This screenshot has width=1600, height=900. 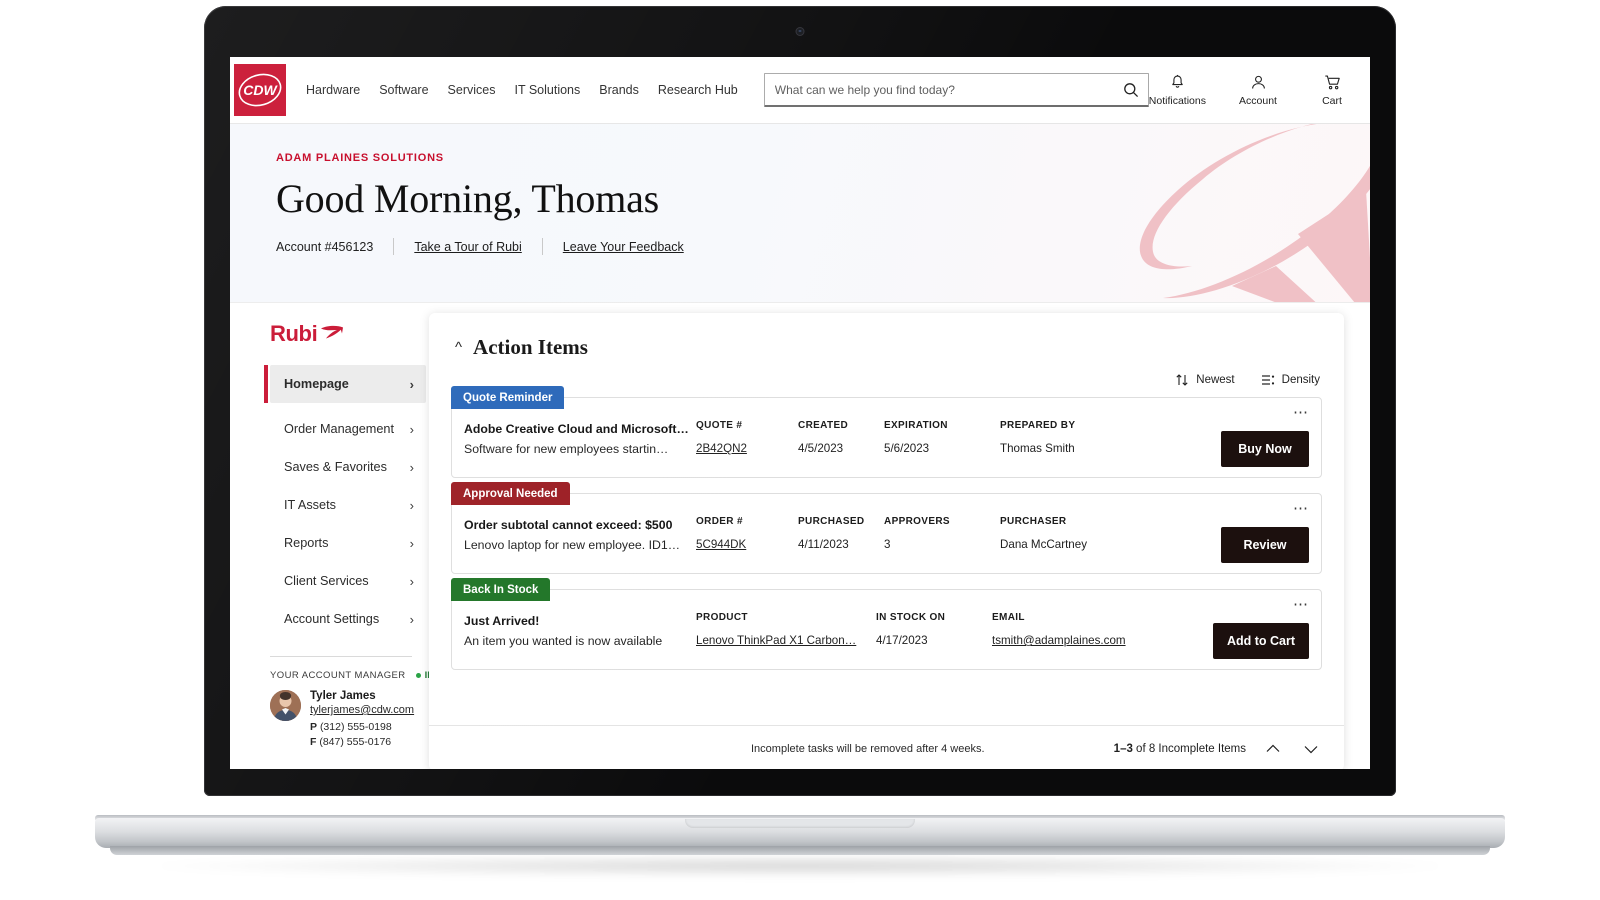 What do you see at coordinates (1332, 90) in the screenshot?
I see `cart-button: Cart` at bounding box center [1332, 90].